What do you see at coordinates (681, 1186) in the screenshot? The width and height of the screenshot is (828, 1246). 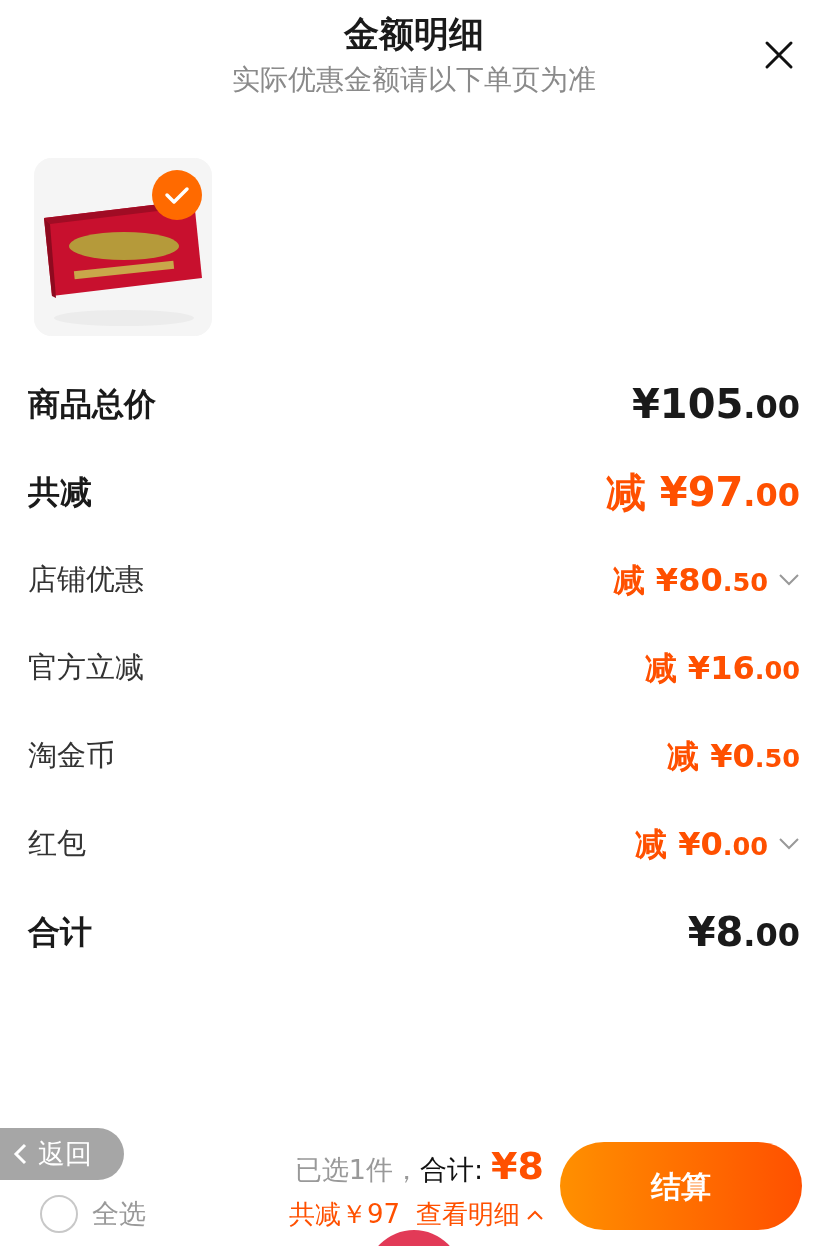 I see `checkout-button: 结算` at bounding box center [681, 1186].